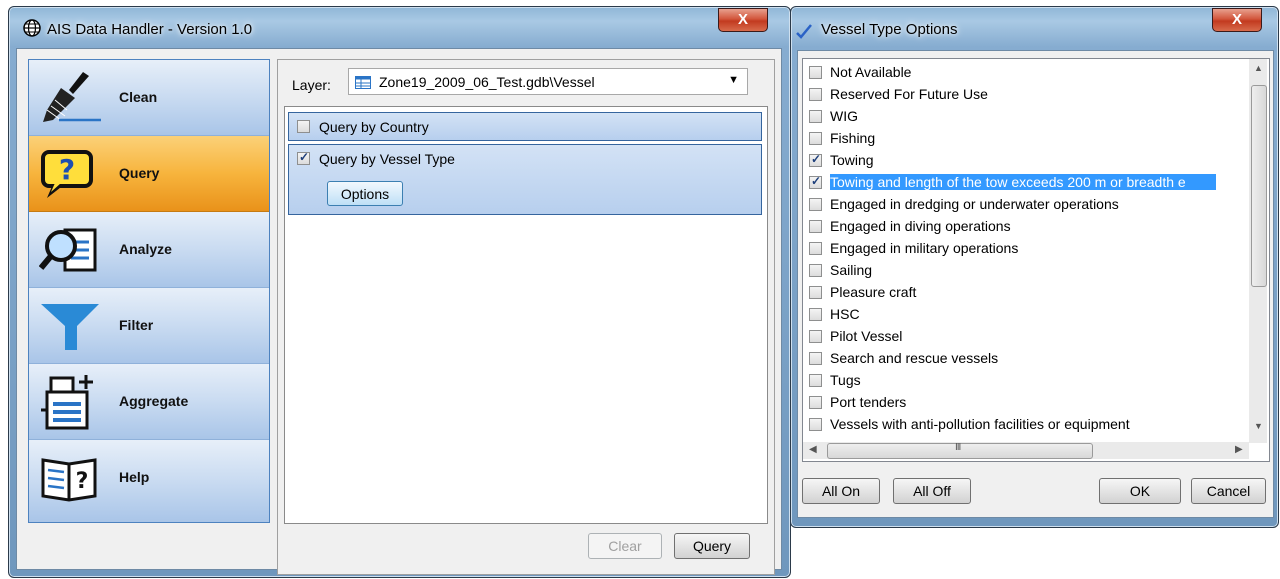 The width and height of the screenshot is (1280, 579). Describe the element at coordinates (399, 28) in the screenshot. I see `main-titlebar: AIS Data Handler - Version 1.0 X` at that location.